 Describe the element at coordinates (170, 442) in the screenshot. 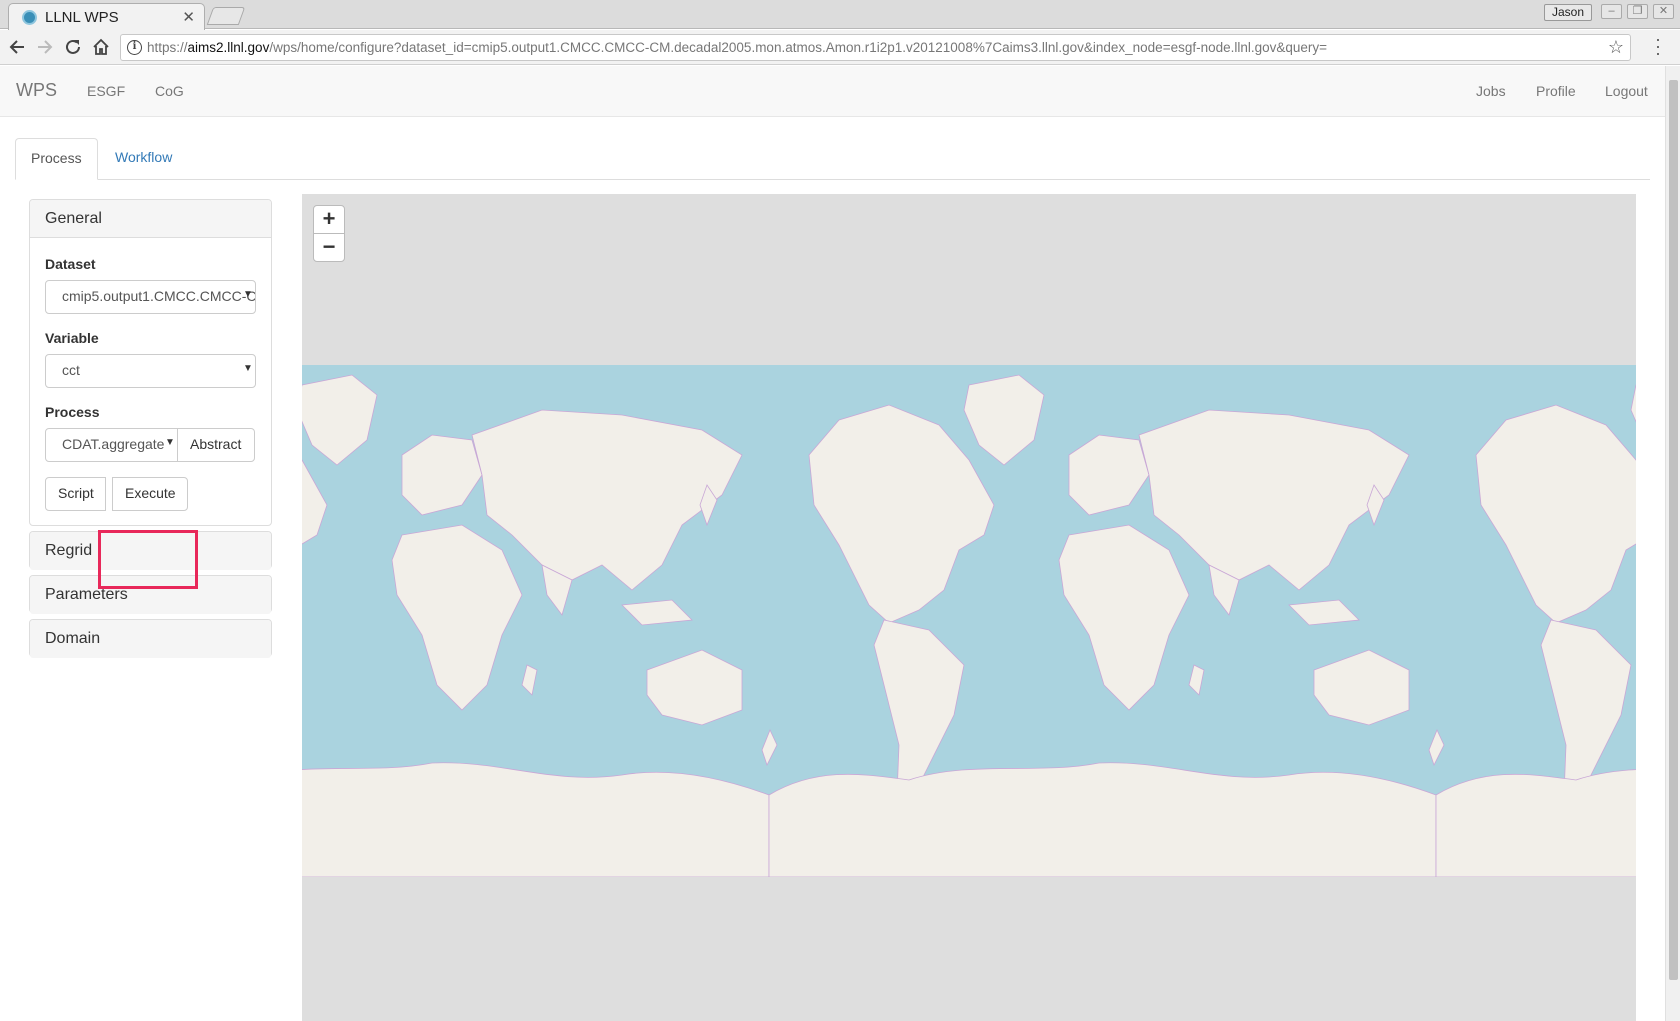

I see `process-chevron-down-icon: ▼` at that location.